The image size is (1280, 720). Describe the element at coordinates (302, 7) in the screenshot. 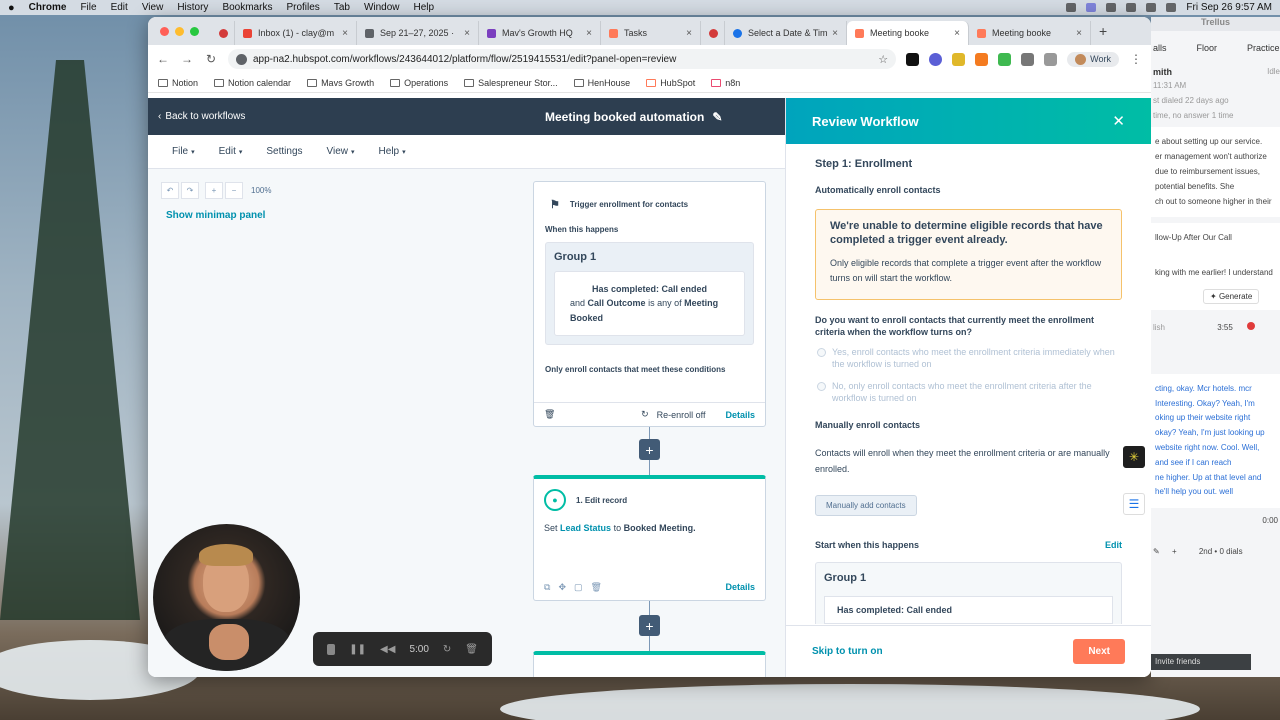

I see `menu-profiles: Profiles` at that location.